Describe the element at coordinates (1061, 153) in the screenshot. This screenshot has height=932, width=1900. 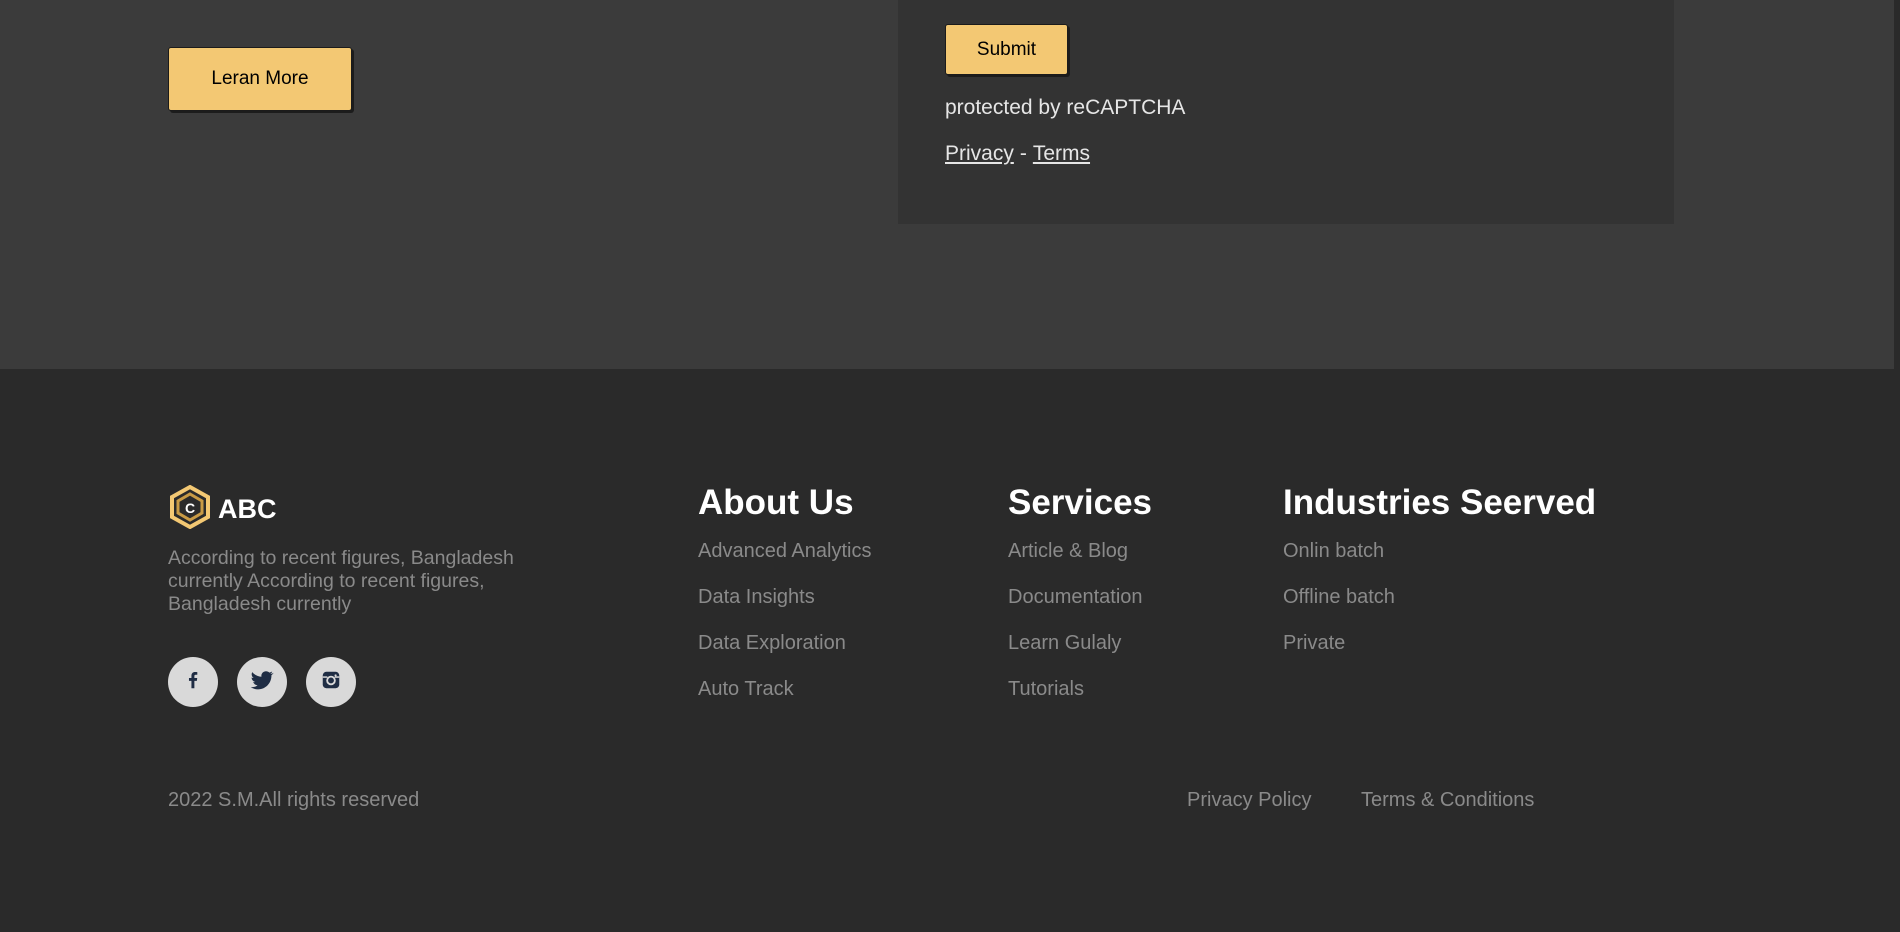
I see `terms-link: Terms` at that location.